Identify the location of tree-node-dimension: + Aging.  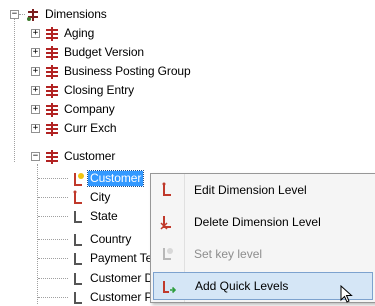
(48, 33).